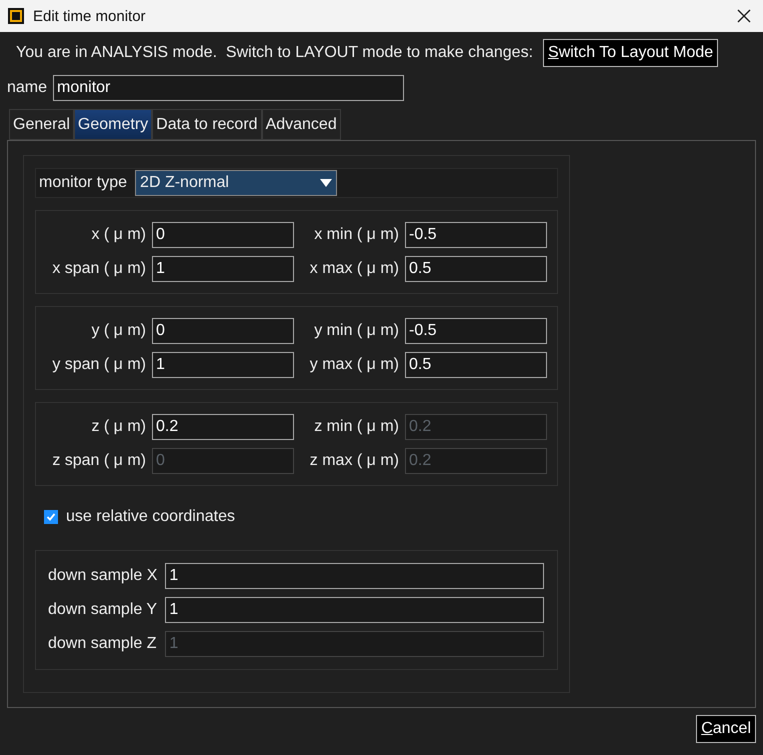  Describe the element at coordinates (51, 517) in the screenshot. I see `checkbox` at that location.